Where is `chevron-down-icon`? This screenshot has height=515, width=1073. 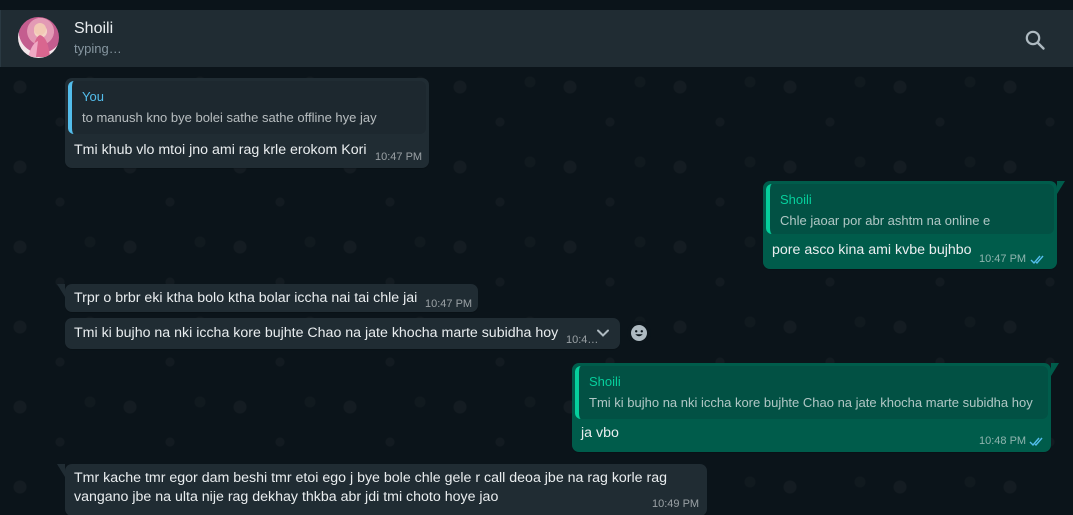 chevron-down-icon is located at coordinates (603, 333).